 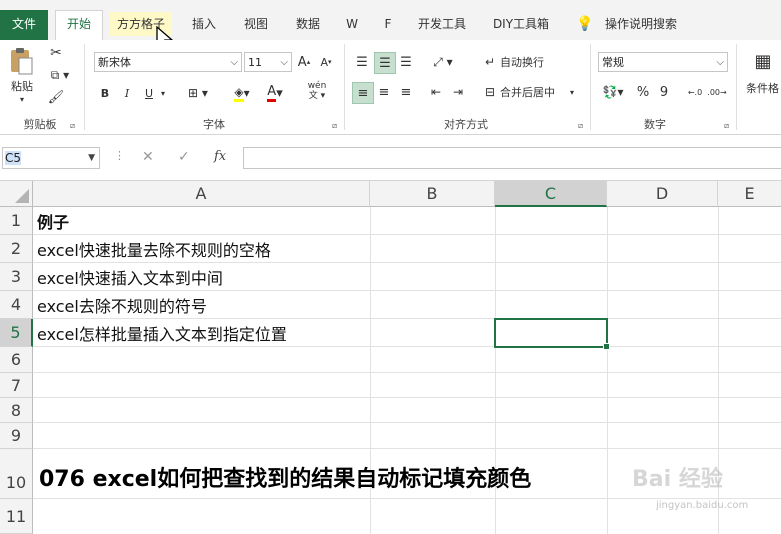 What do you see at coordinates (168, 62) in the screenshot?
I see `font-name-combo: 新宋体 ⌵` at bounding box center [168, 62].